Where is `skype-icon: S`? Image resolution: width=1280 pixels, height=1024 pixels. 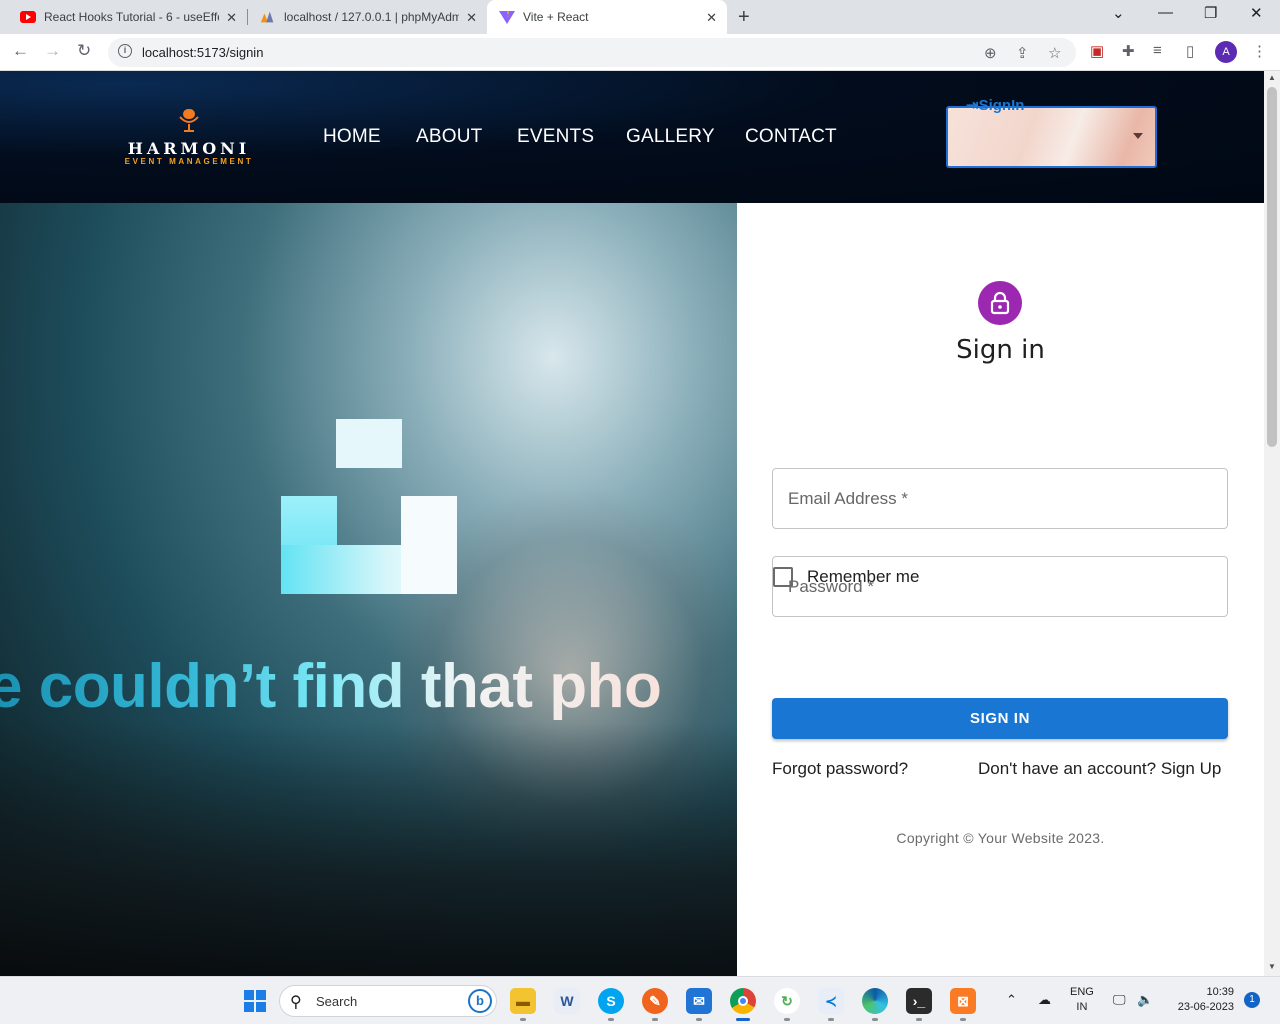 skype-icon: S is located at coordinates (611, 1001).